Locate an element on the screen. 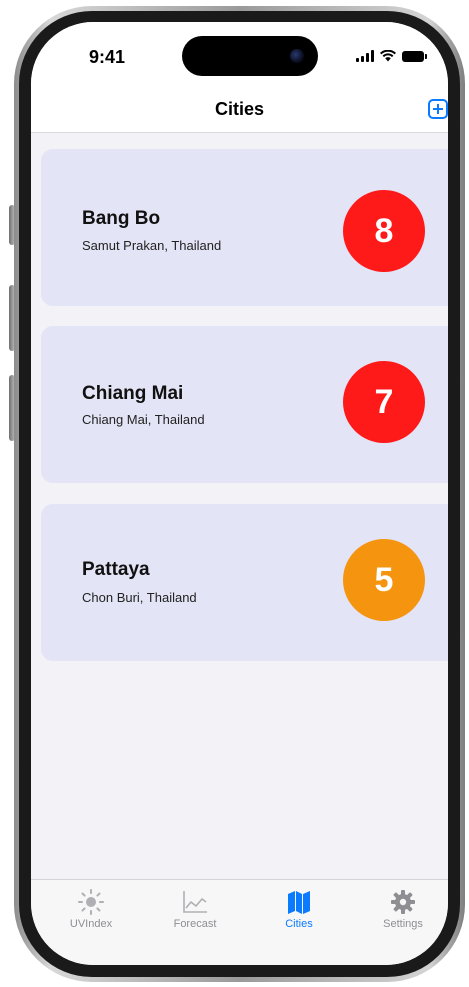 Image resolution: width=469 pixels, height=987 pixels. add-city-button is located at coordinates (438, 109).